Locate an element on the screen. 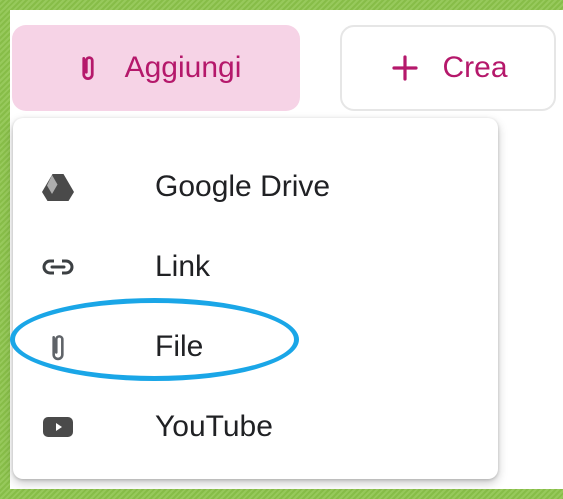 This screenshot has height=499, width=563. crea-button: Crea is located at coordinates (448, 68).